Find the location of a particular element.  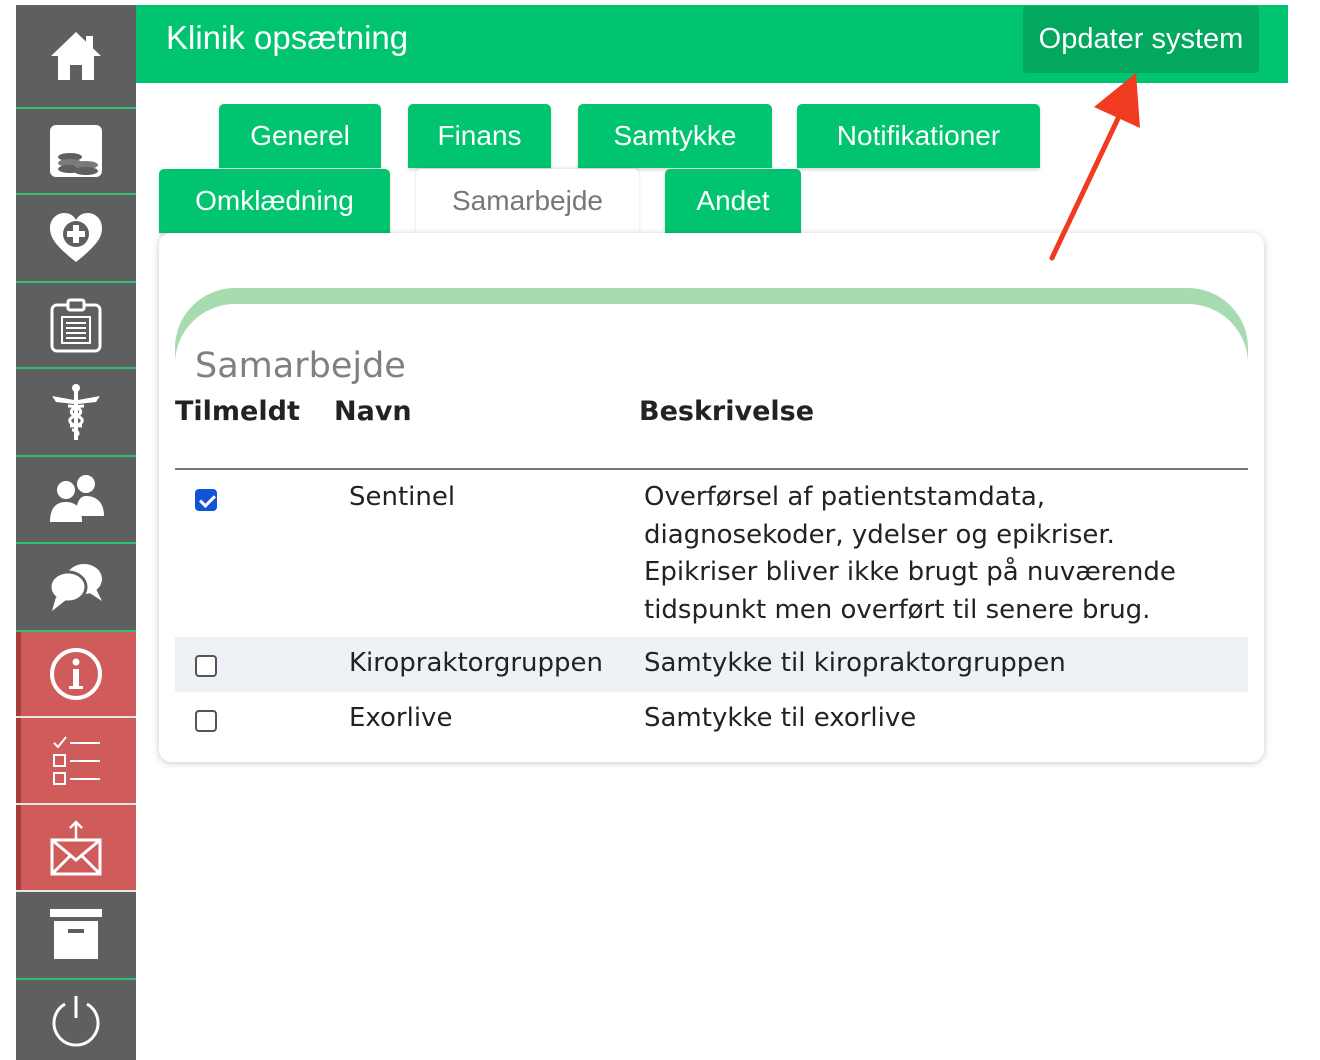

info-icon is located at coordinates (76, 674).